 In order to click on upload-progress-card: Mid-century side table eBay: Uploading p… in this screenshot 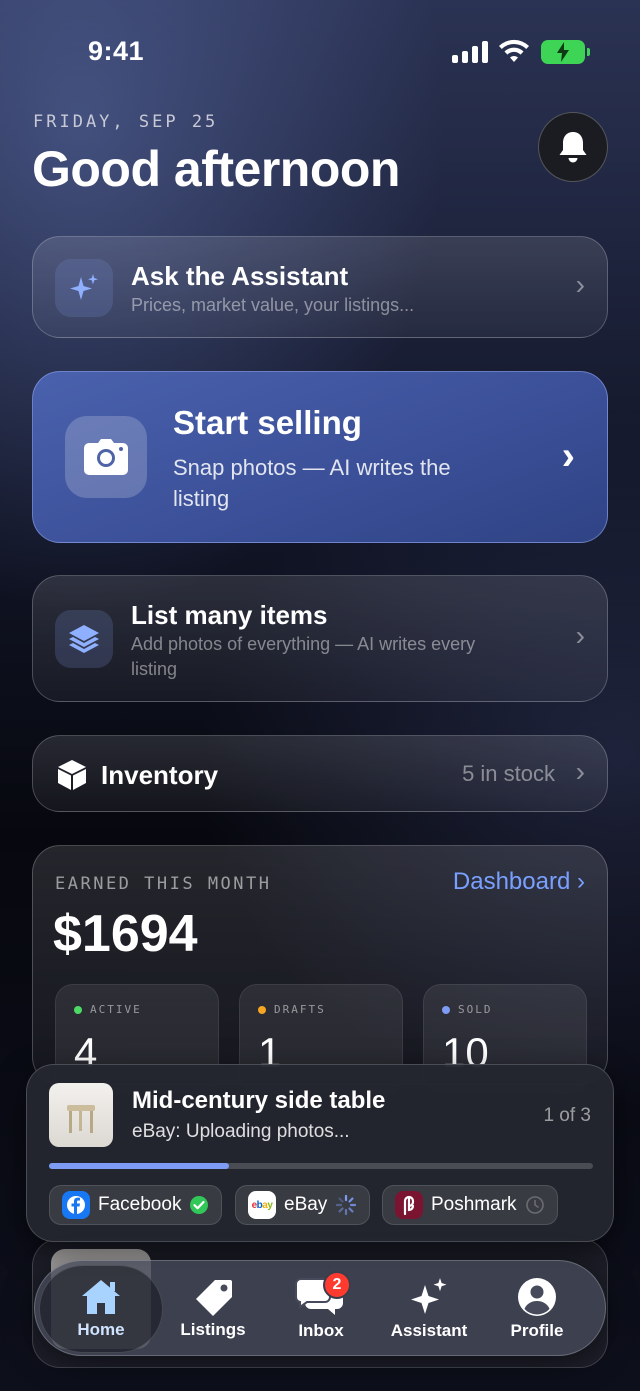, I will do `click(320, 1153)`.